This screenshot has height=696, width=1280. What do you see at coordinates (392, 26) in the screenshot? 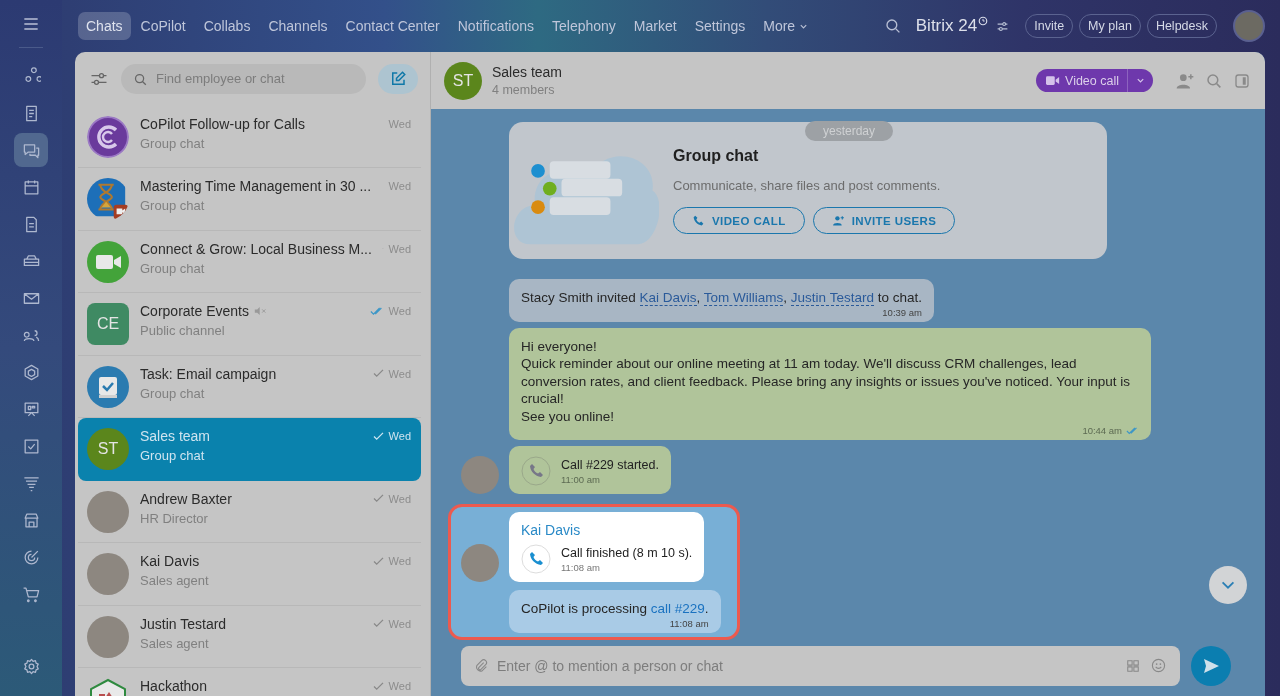
I see `nav-tab: Contact Center` at bounding box center [392, 26].